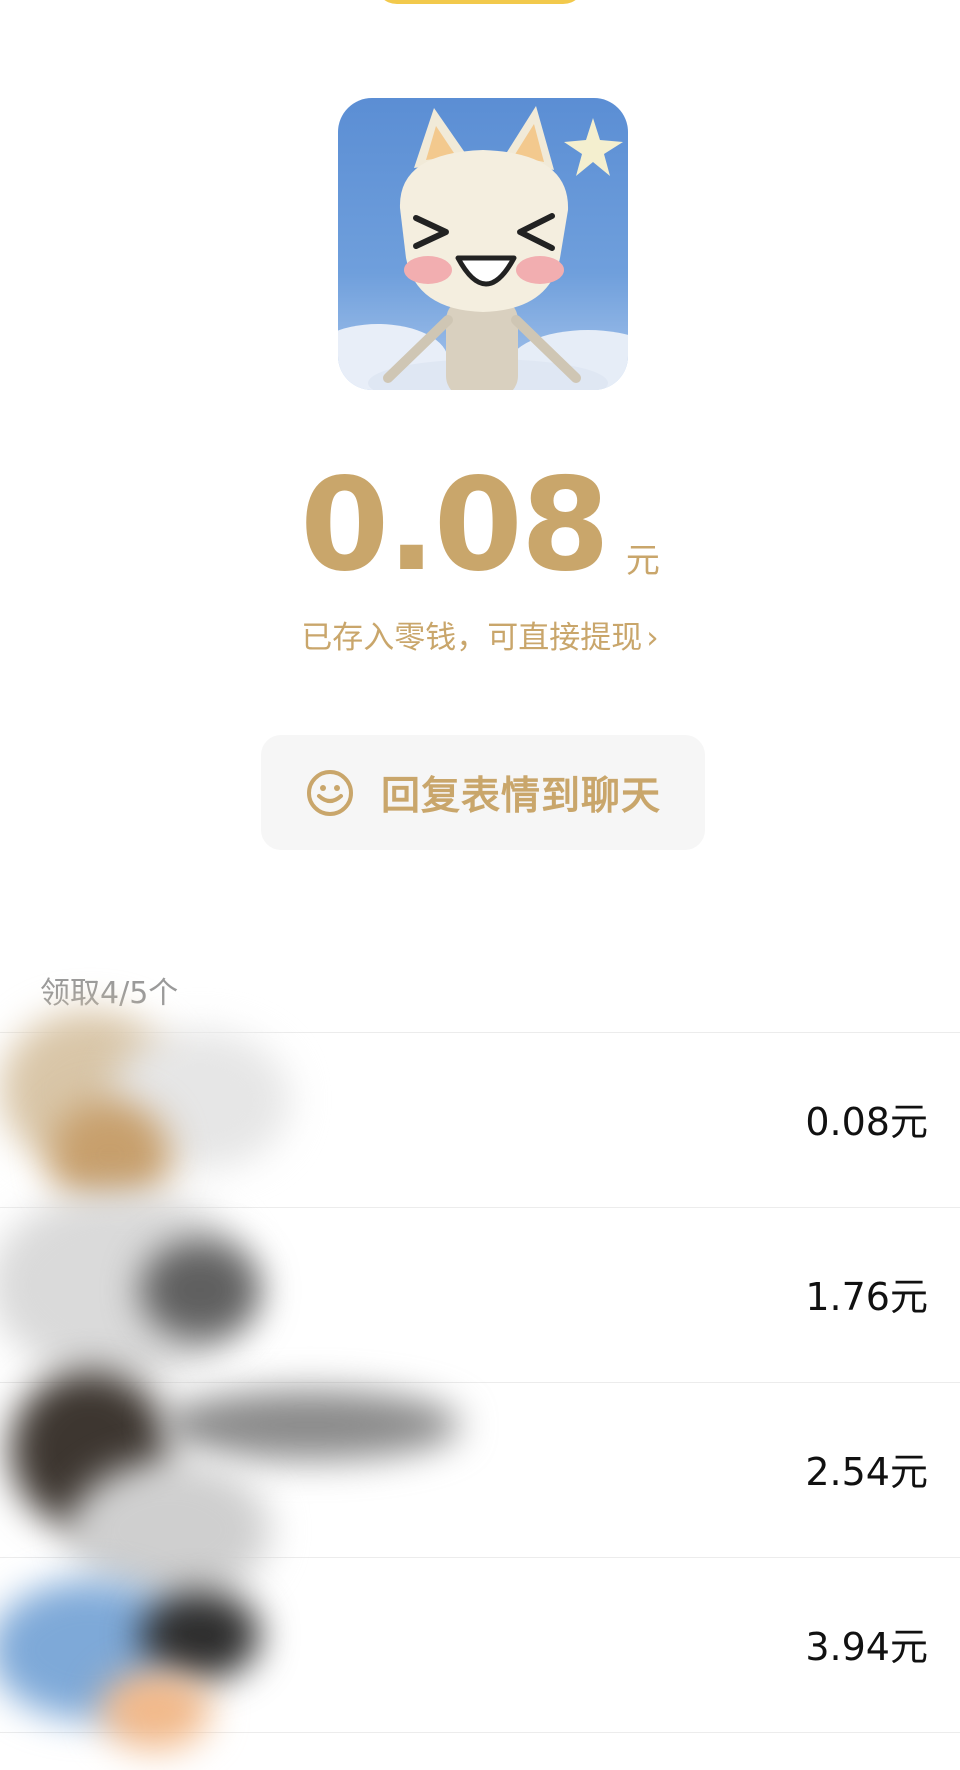 This screenshot has width=960, height=1770. Describe the element at coordinates (472, 638) in the screenshot. I see `withdraw-hint-text: 已存入零钱，可直接提现` at that location.